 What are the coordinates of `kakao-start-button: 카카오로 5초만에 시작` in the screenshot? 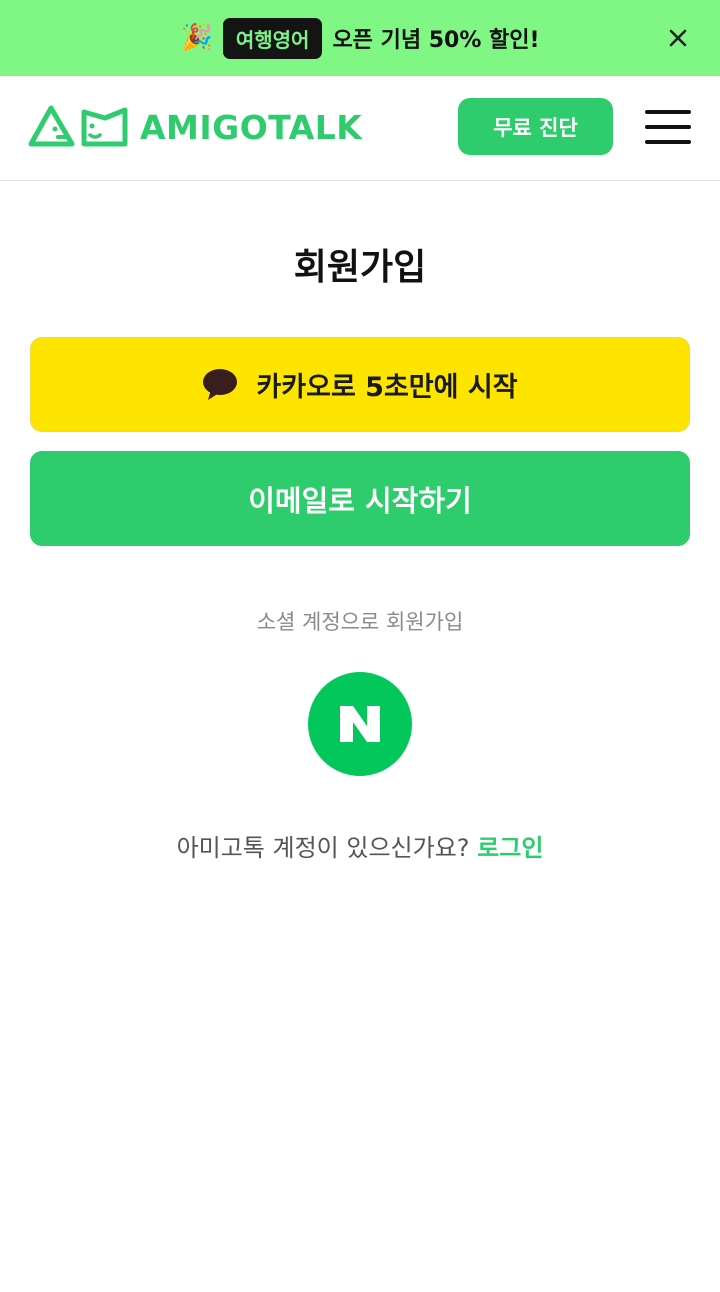 It's located at (360, 384).